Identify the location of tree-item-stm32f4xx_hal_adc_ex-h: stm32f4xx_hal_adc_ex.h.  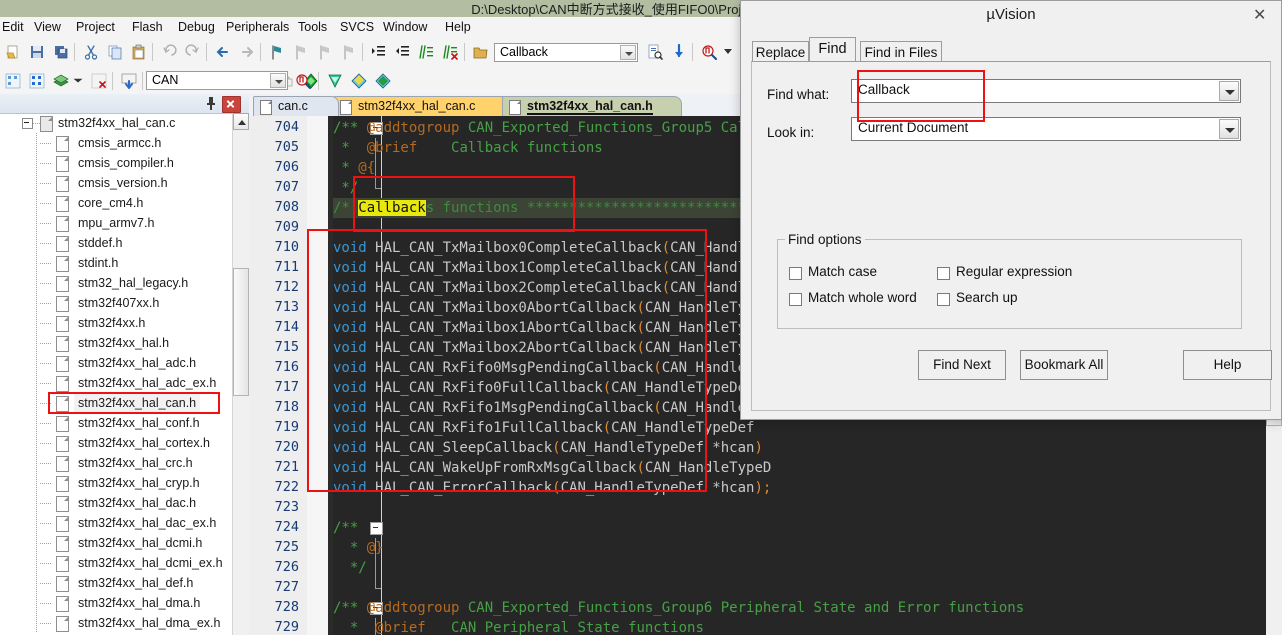
(116, 383).